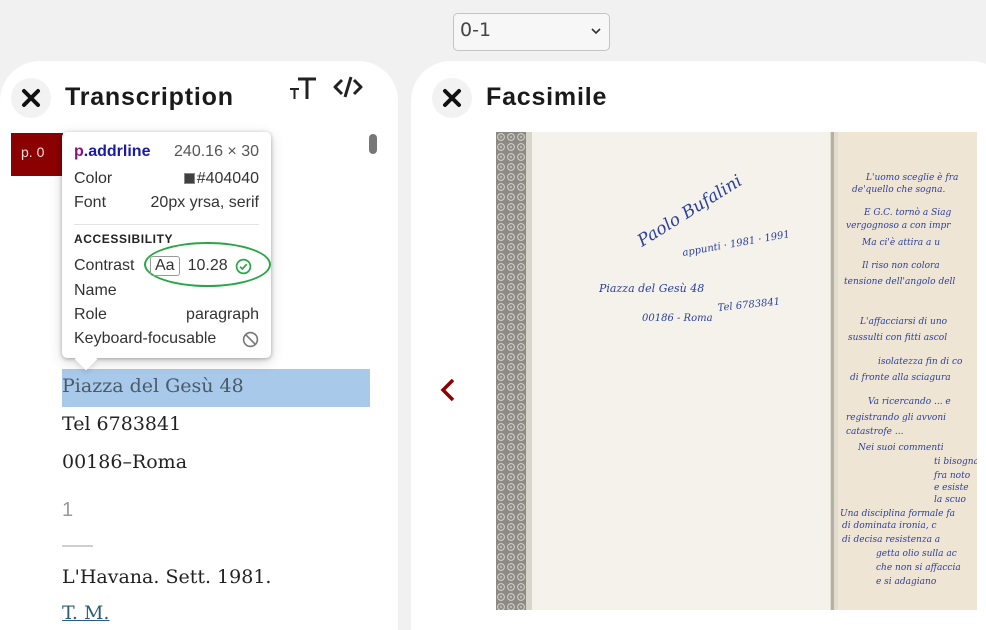  What do you see at coordinates (125, 462) in the screenshot?
I see `addrline-city: 00186–Roma` at bounding box center [125, 462].